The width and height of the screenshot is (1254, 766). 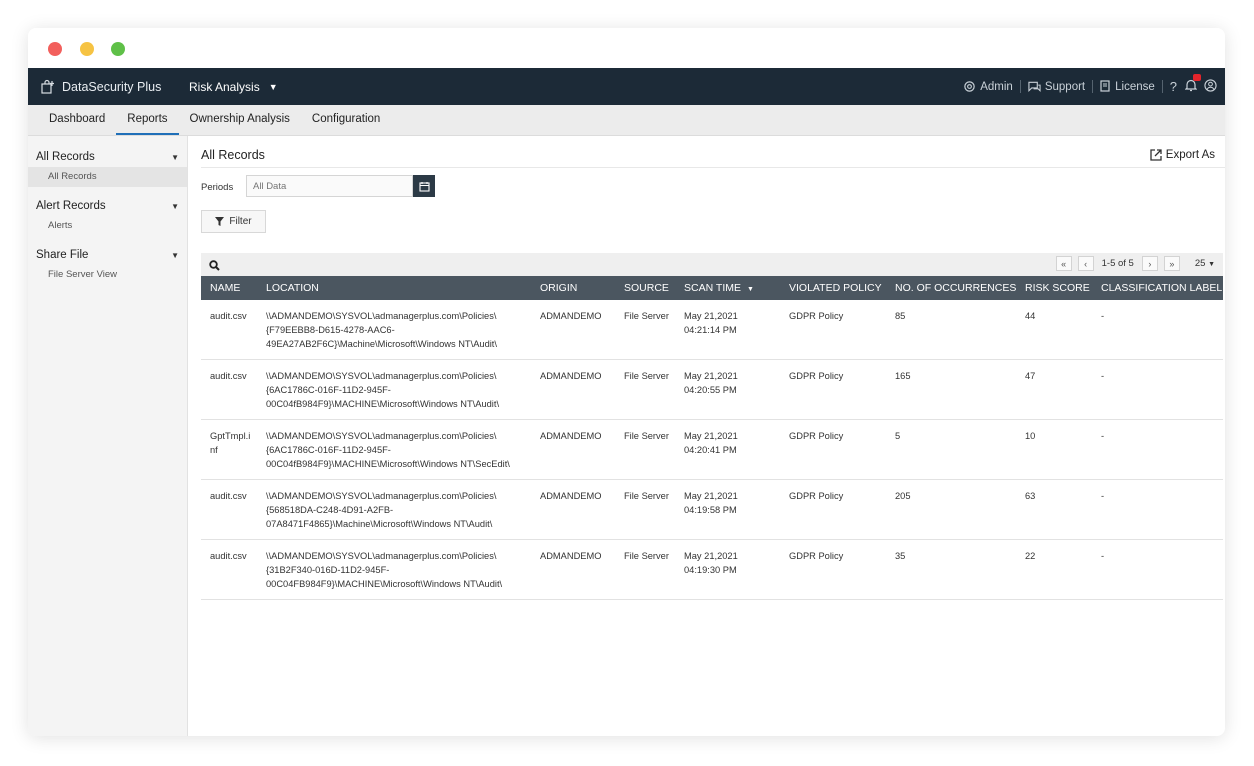 I want to click on column-header-violated-policy: VIOLATED POLICY, so click(x=833, y=288).